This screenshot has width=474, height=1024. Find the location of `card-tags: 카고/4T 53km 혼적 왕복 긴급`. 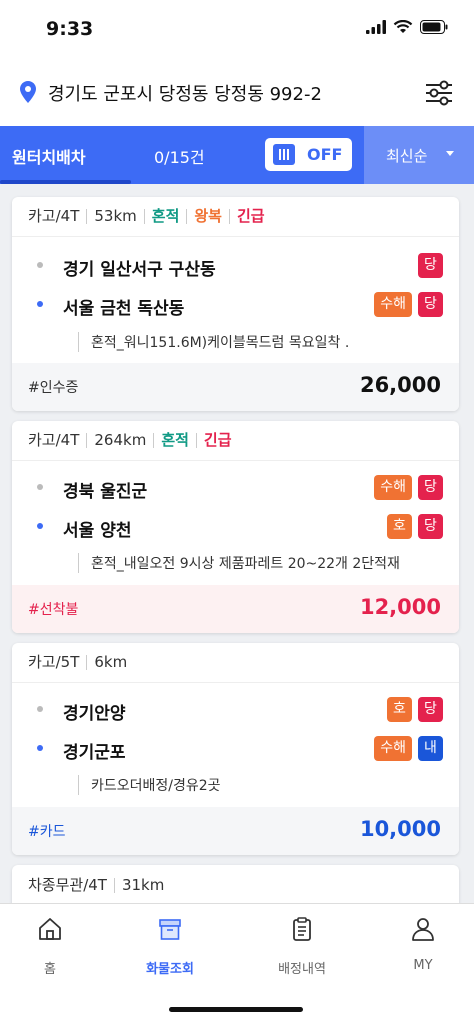

card-tags: 카고/4T 53km 혼적 왕복 긴급 is located at coordinates (235, 217).